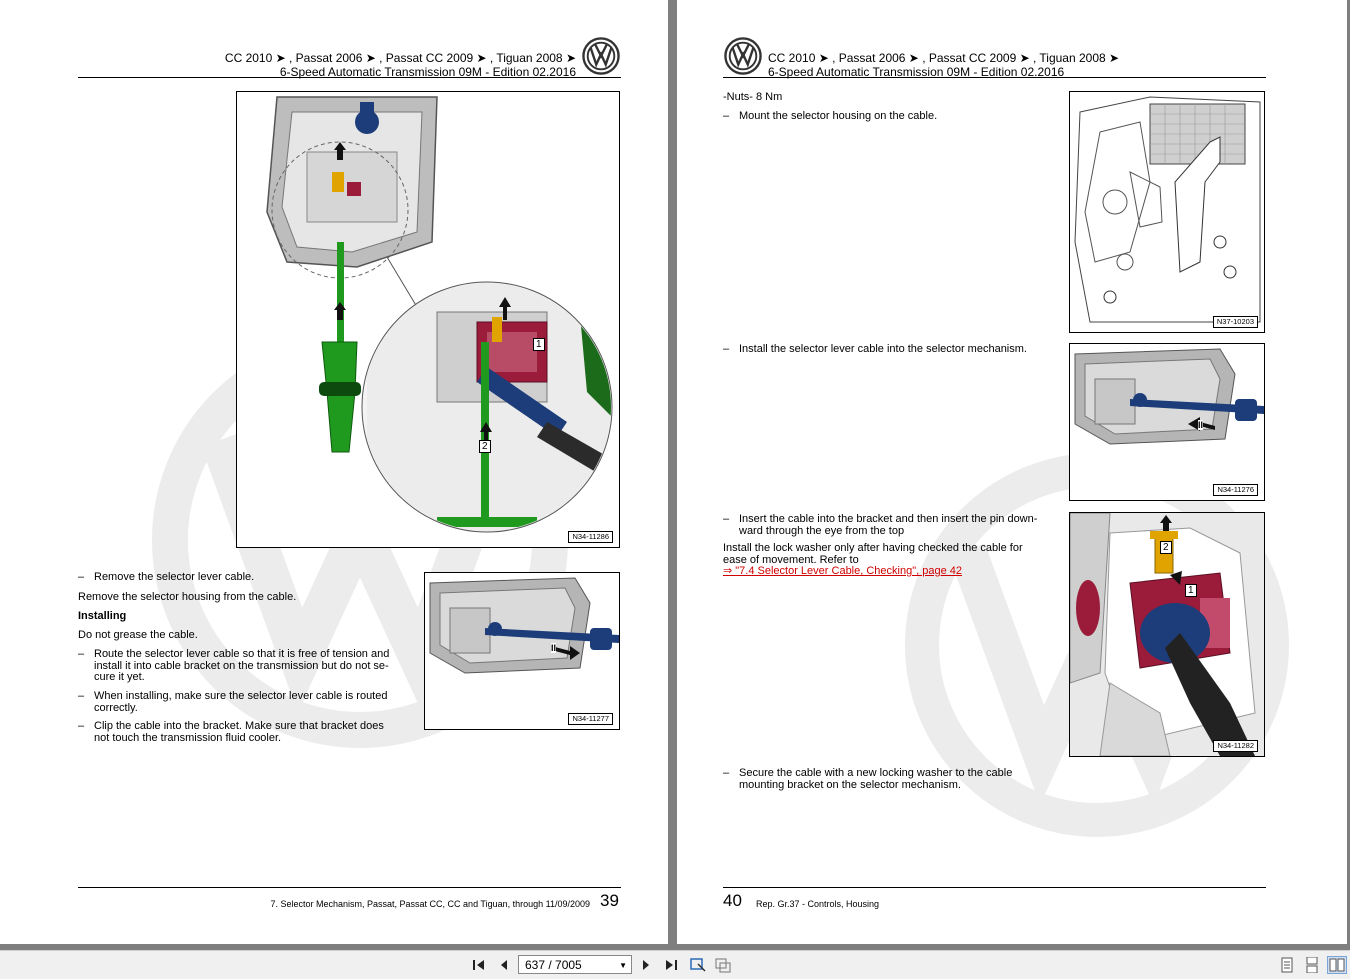  What do you see at coordinates (1235, 322) in the screenshot?
I see `figure-label: N37-10203` at bounding box center [1235, 322].